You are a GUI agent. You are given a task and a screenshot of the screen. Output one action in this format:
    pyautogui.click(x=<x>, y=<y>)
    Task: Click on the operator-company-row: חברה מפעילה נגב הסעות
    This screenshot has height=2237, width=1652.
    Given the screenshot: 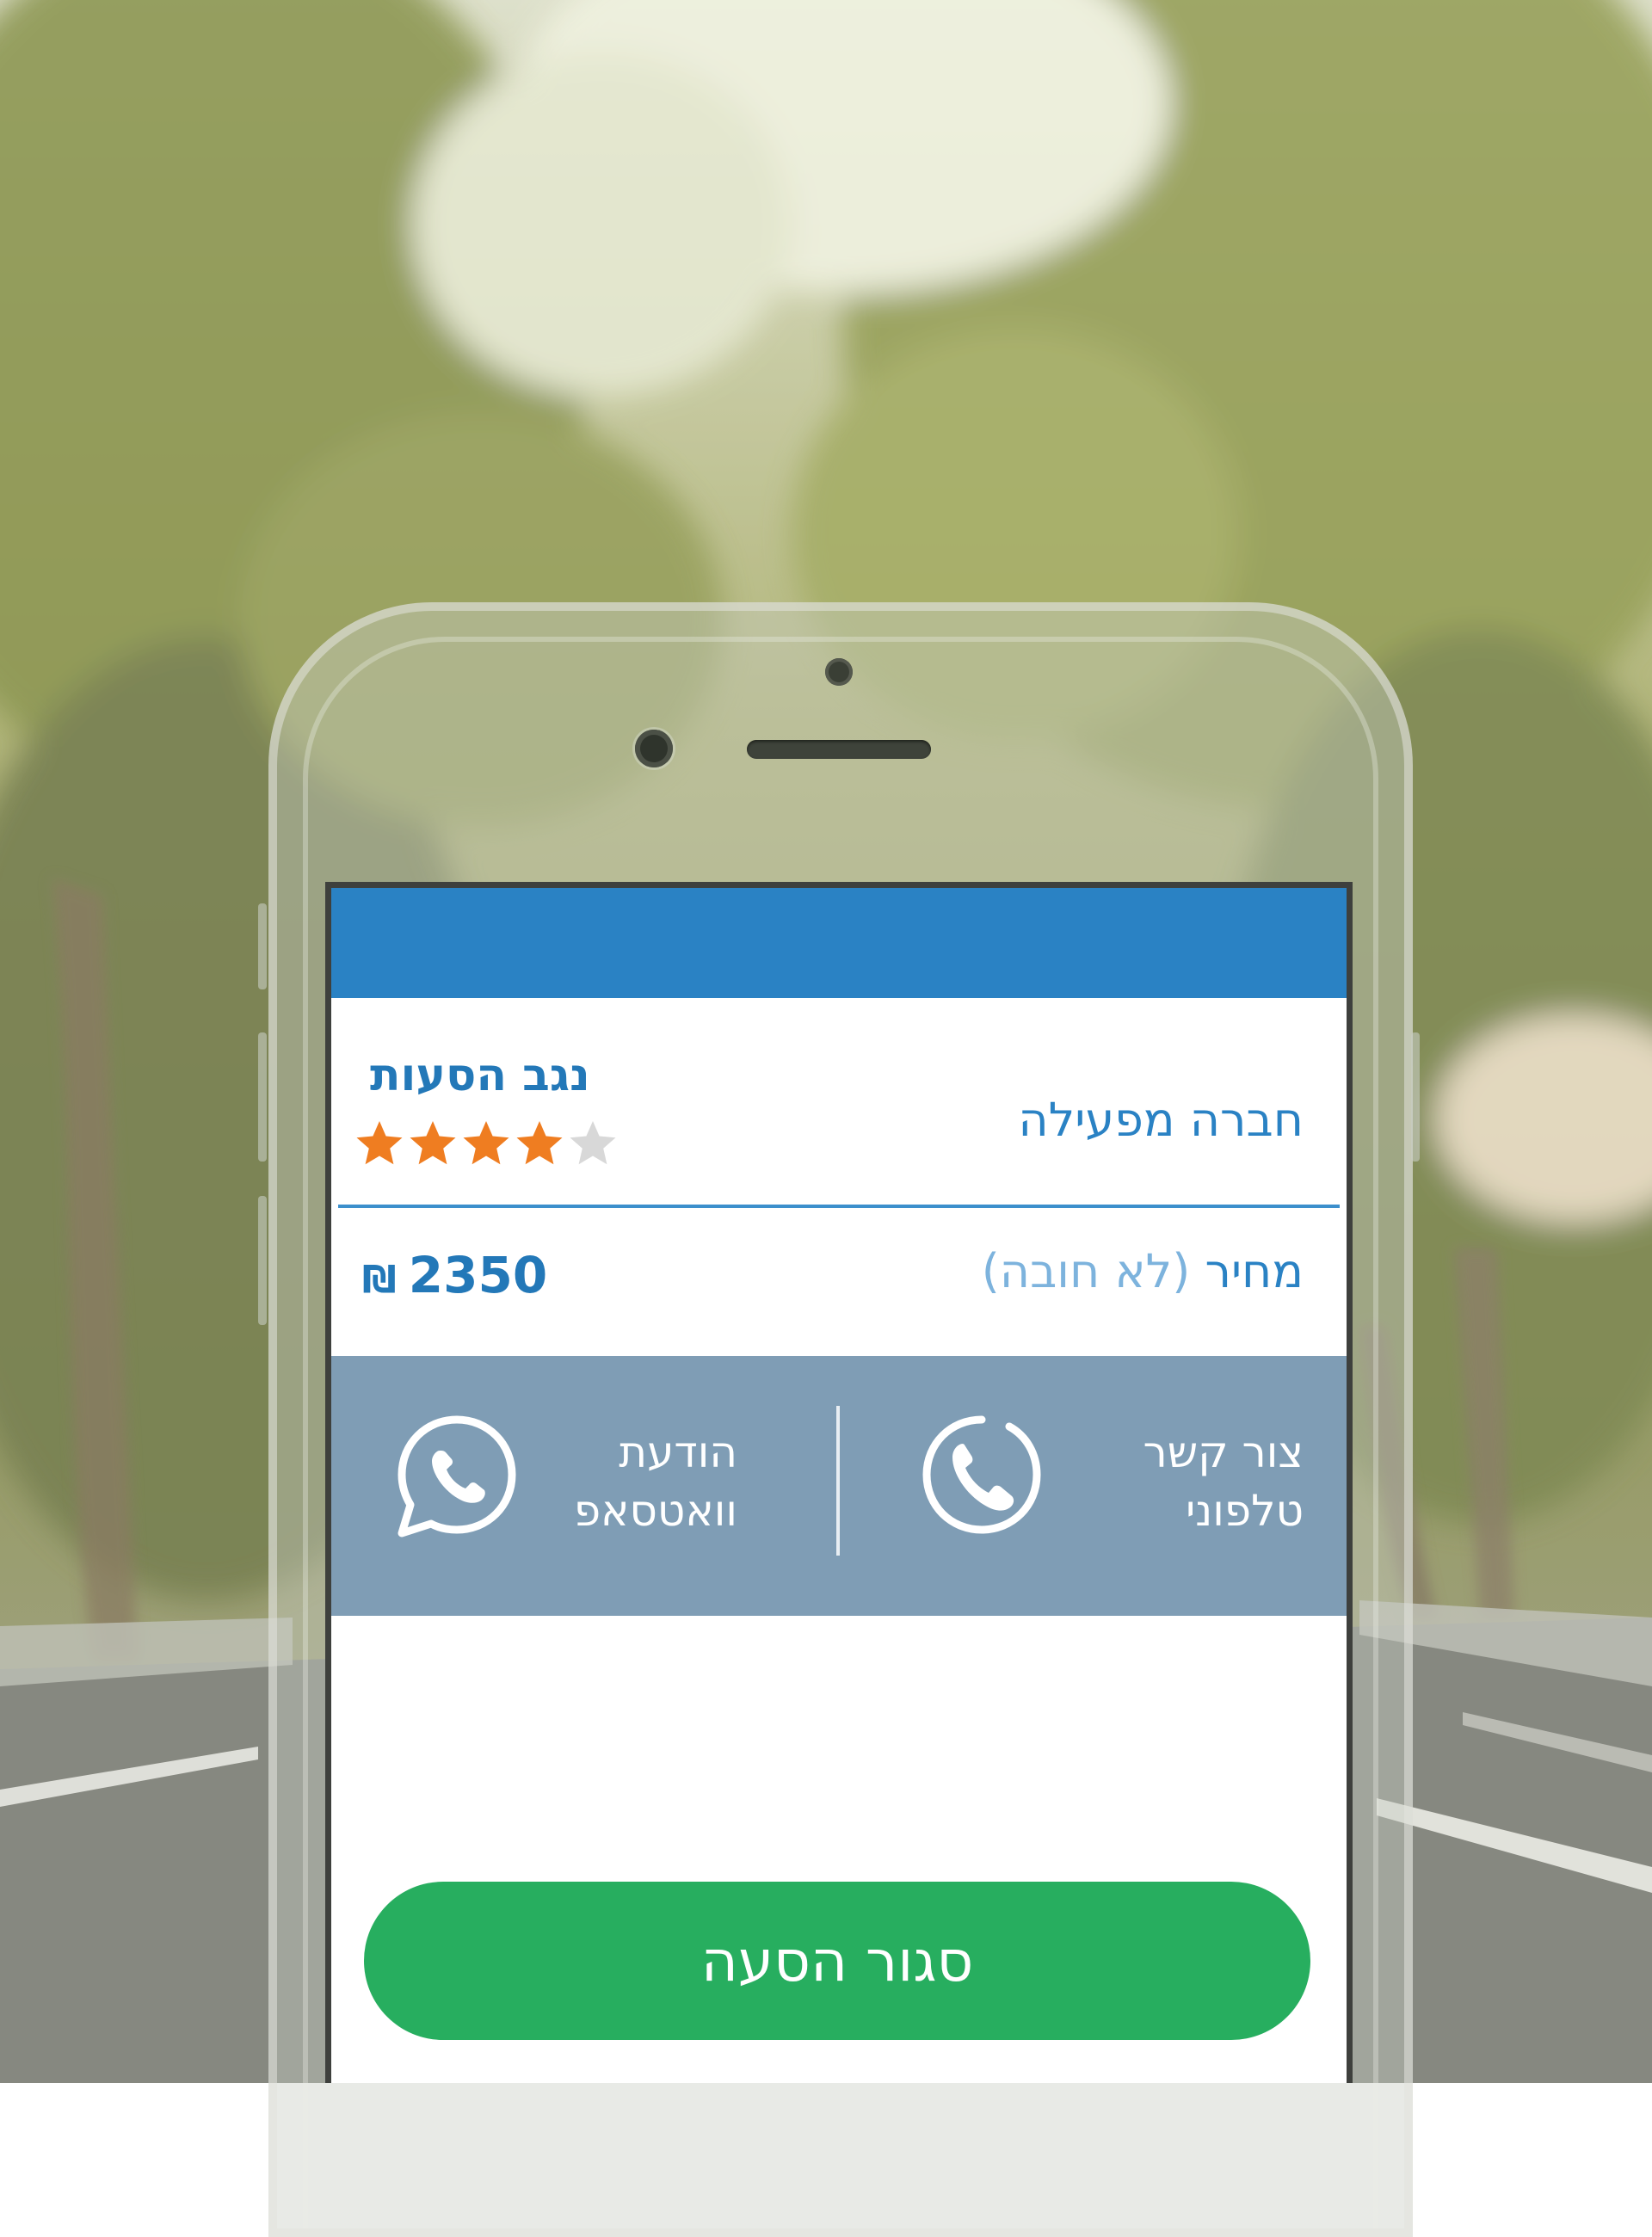 What is the action you would take?
    pyautogui.click(x=839, y=1101)
    